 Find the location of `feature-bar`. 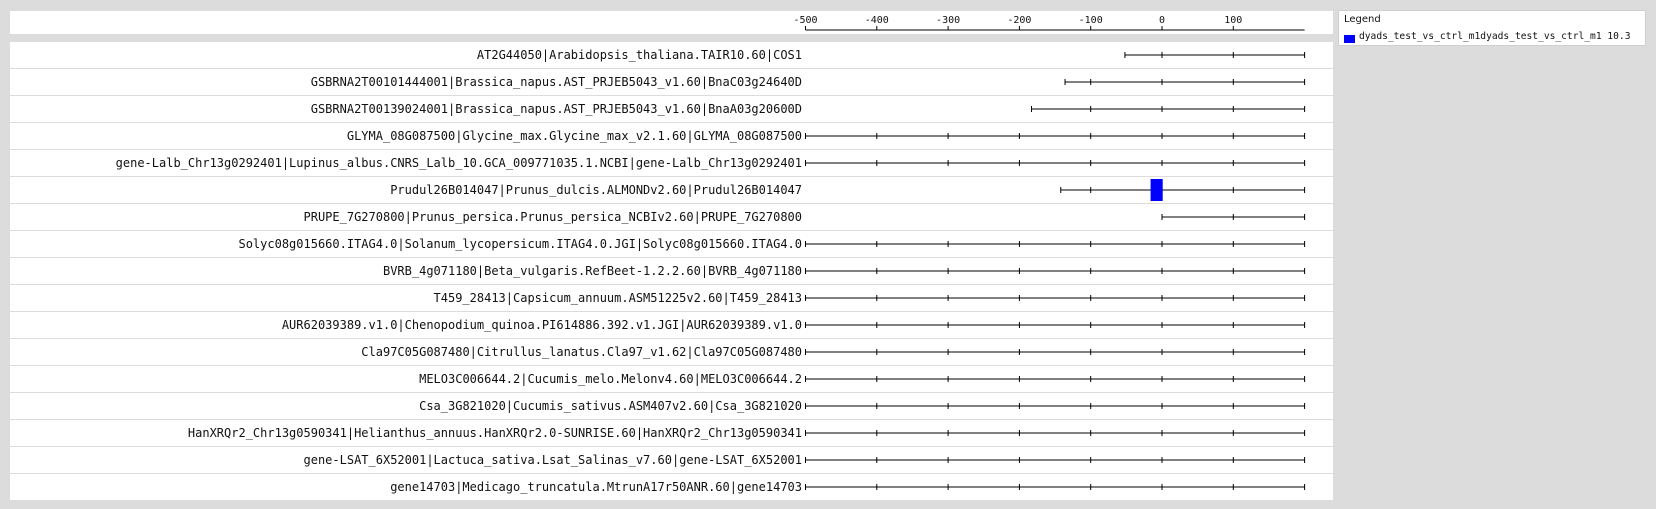

feature-bar is located at coordinates (1156, 190).